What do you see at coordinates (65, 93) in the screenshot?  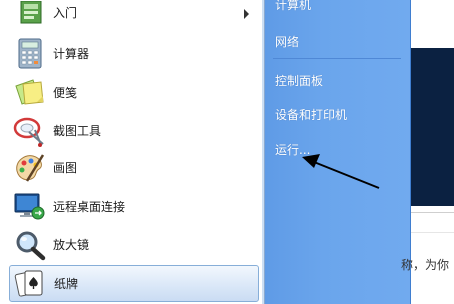 I see `program-label: 便笺` at bounding box center [65, 93].